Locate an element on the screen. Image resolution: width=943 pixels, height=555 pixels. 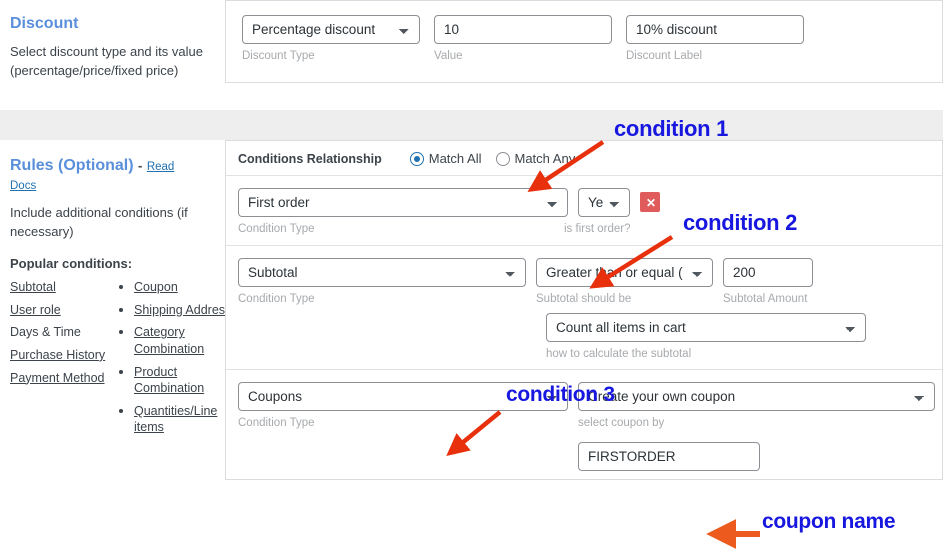
radio-match-all: Match All is located at coordinates (445, 158).